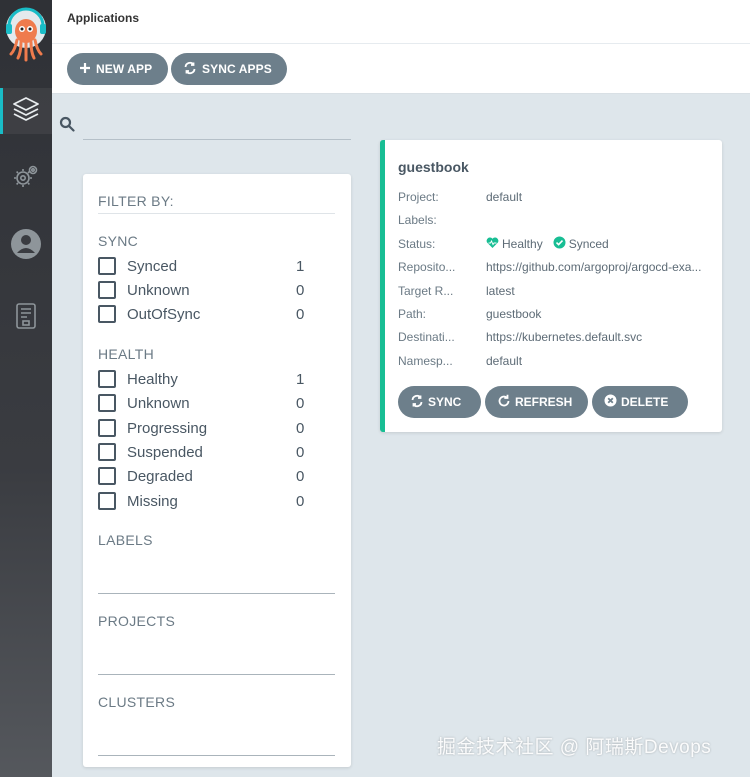 This screenshot has width=750, height=777. What do you see at coordinates (152, 501) in the screenshot?
I see `filter-label: Missing` at bounding box center [152, 501].